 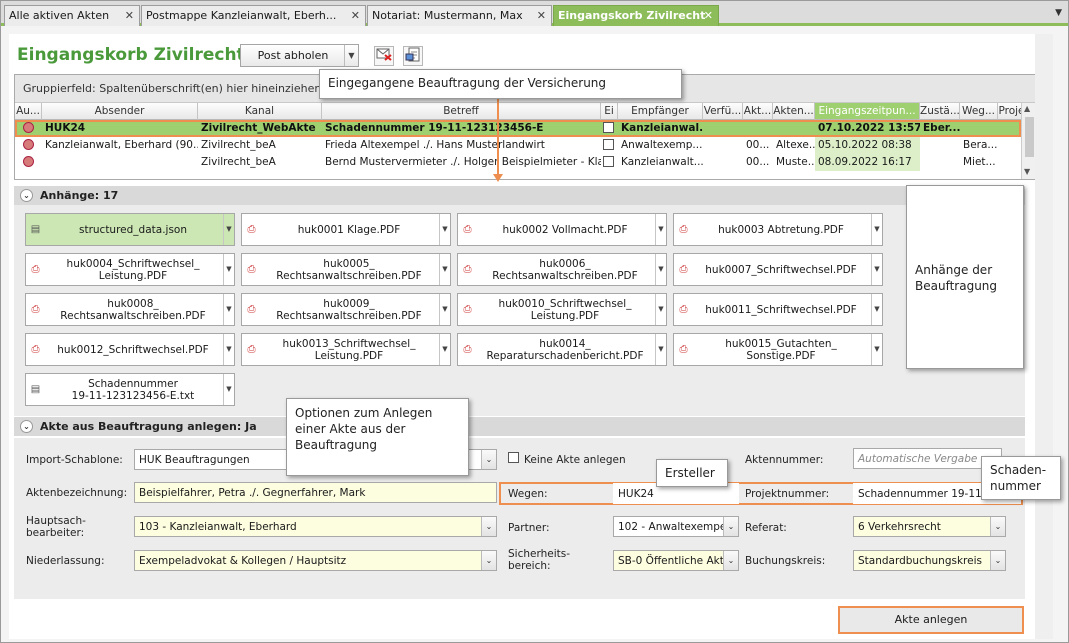 What do you see at coordinates (1058, 13) in the screenshot?
I see `tab-menu-icon: ▼` at bounding box center [1058, 13].